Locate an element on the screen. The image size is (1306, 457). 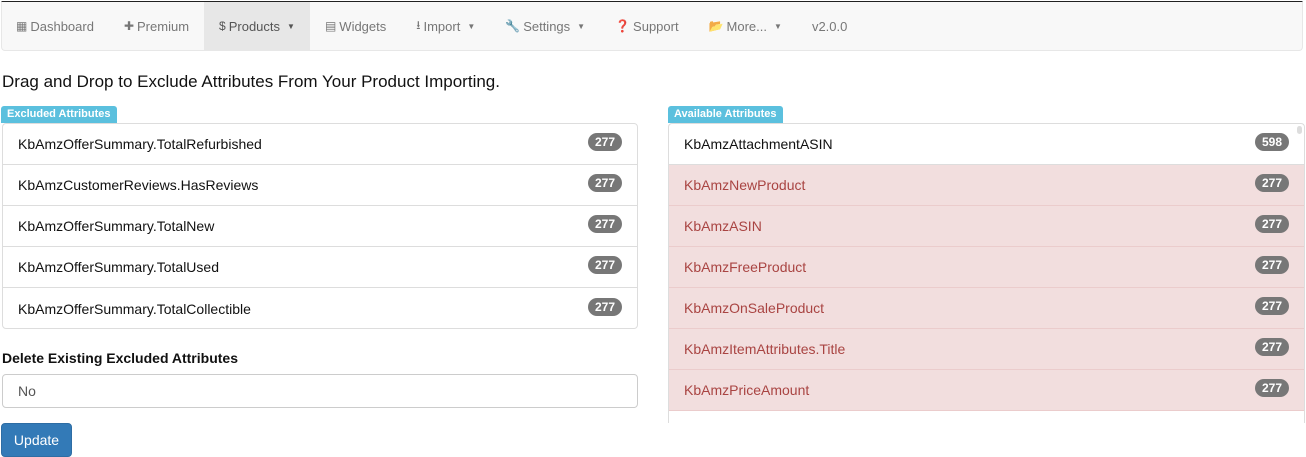
import-icon: ⭳ is located at coordinates (418, 24).